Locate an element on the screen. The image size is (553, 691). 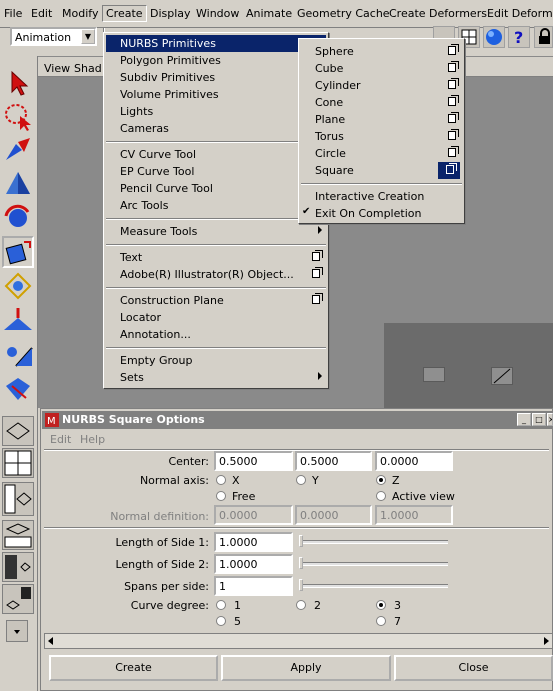
viewport-menu-view: View is located at coordinates (57, 68).